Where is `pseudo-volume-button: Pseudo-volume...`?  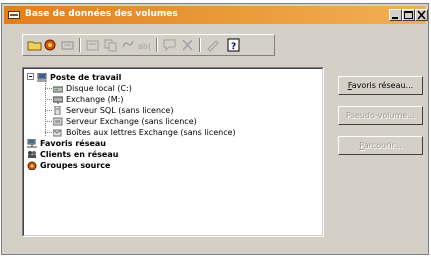
pseudo-volume-button: Pseudo-volume... is located at coordinates (380, 115).